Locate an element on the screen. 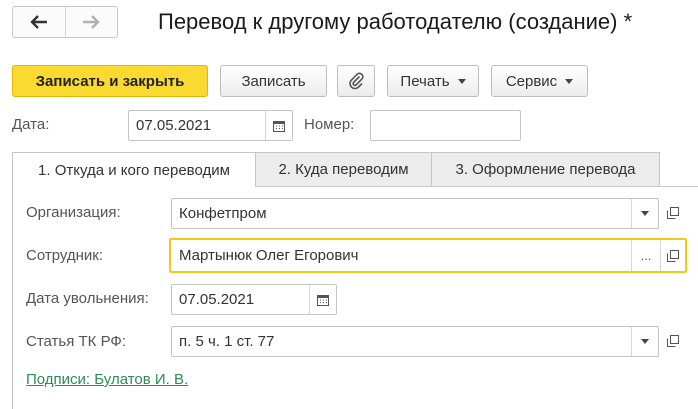 This screenshot has height=409, width=698. organization-dropdown-button is located at coordinates (644, 213).